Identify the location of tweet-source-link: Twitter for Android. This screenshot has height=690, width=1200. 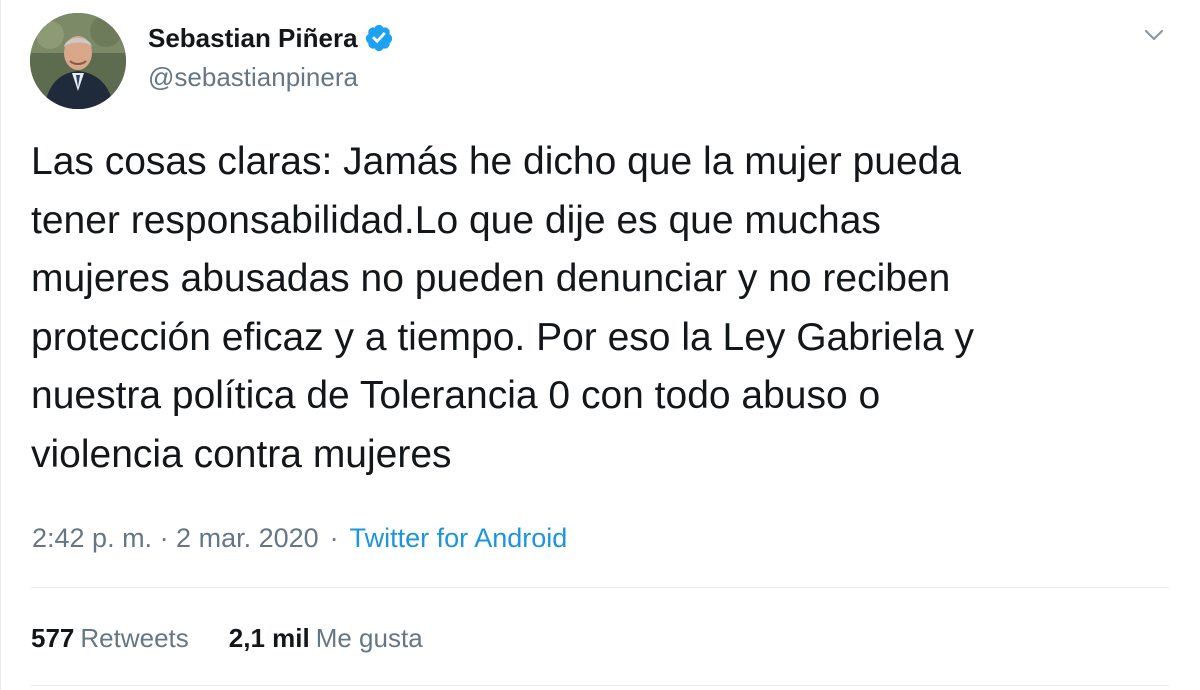
(459, 538).